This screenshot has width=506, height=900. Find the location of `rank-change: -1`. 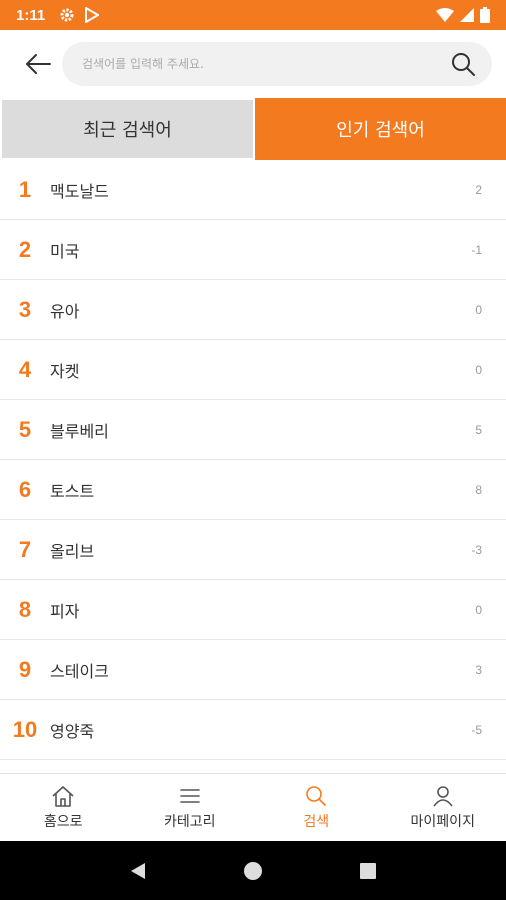

rank-change: -1 is located at coordinates (476, 249).